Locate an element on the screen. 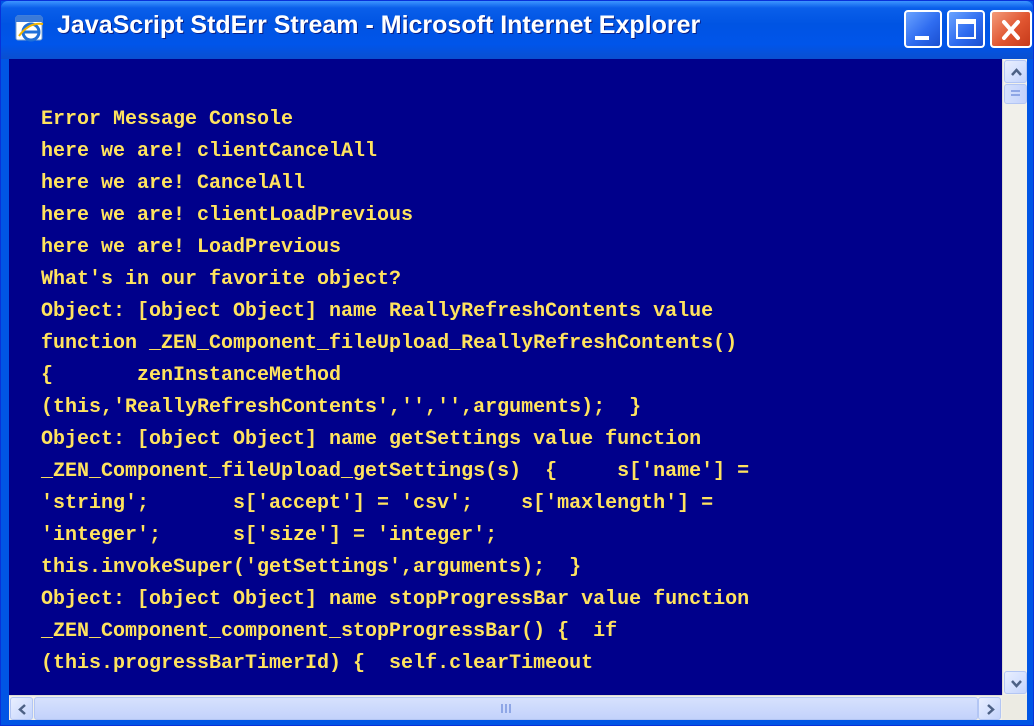 This screenshot has width=1034, height=726. console-line: Error Message Console is located at coordinates (167, 119).